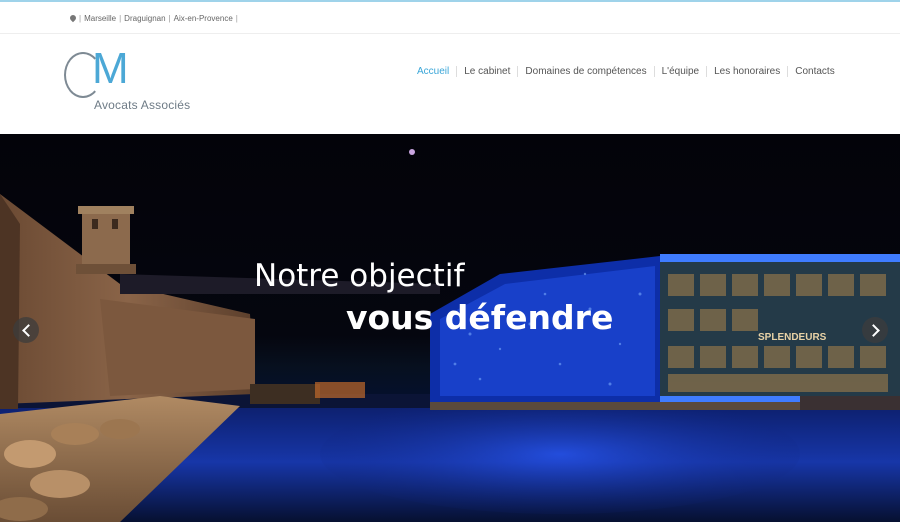  I want to click on nav-equipe: L'équipe, so click(680, 71).